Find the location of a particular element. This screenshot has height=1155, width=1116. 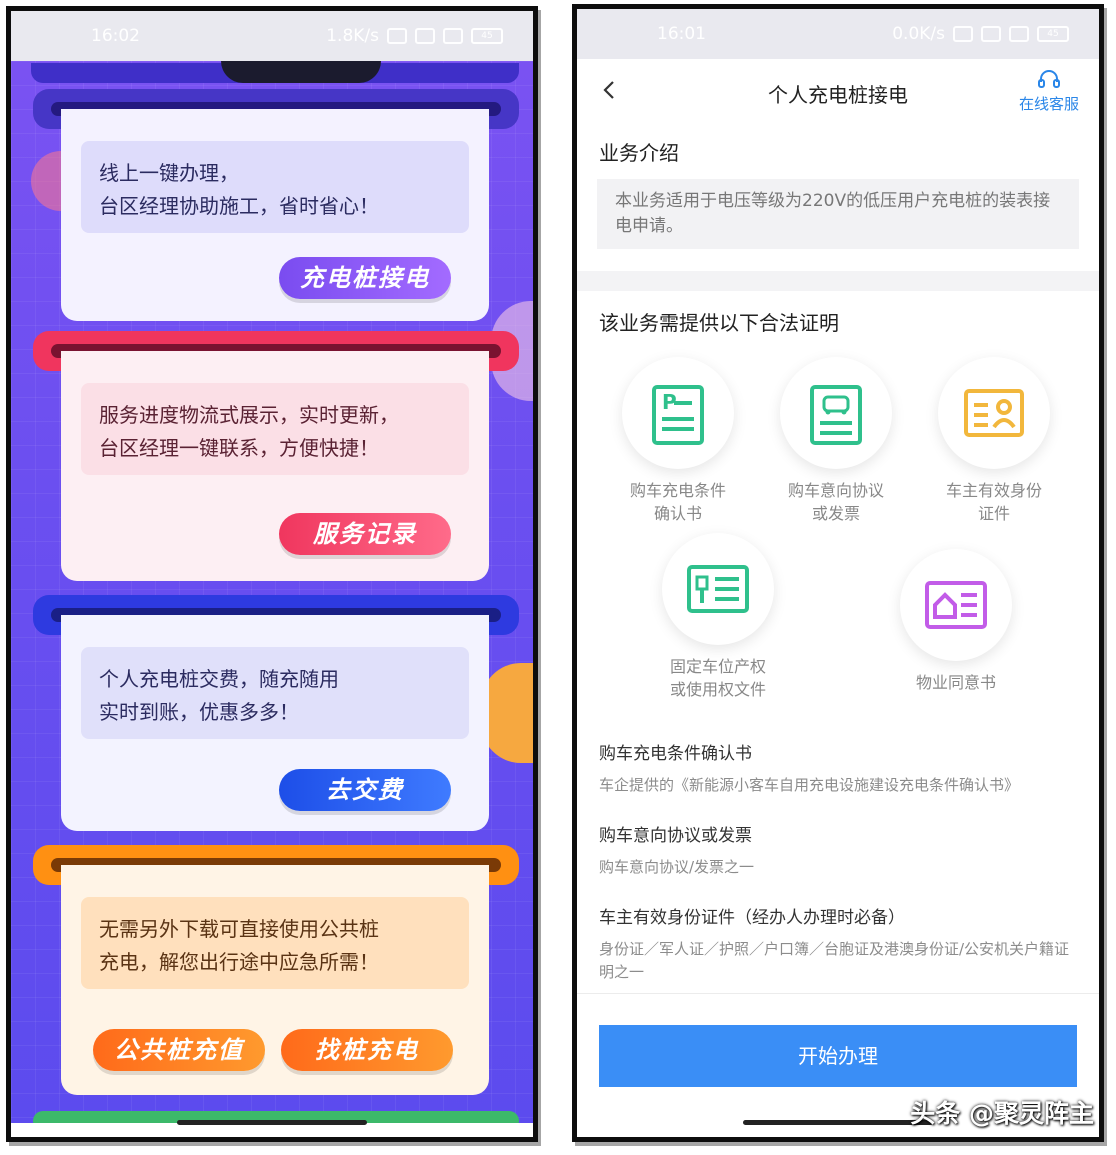

property-consent-icon is located at coordinates (956, 605).